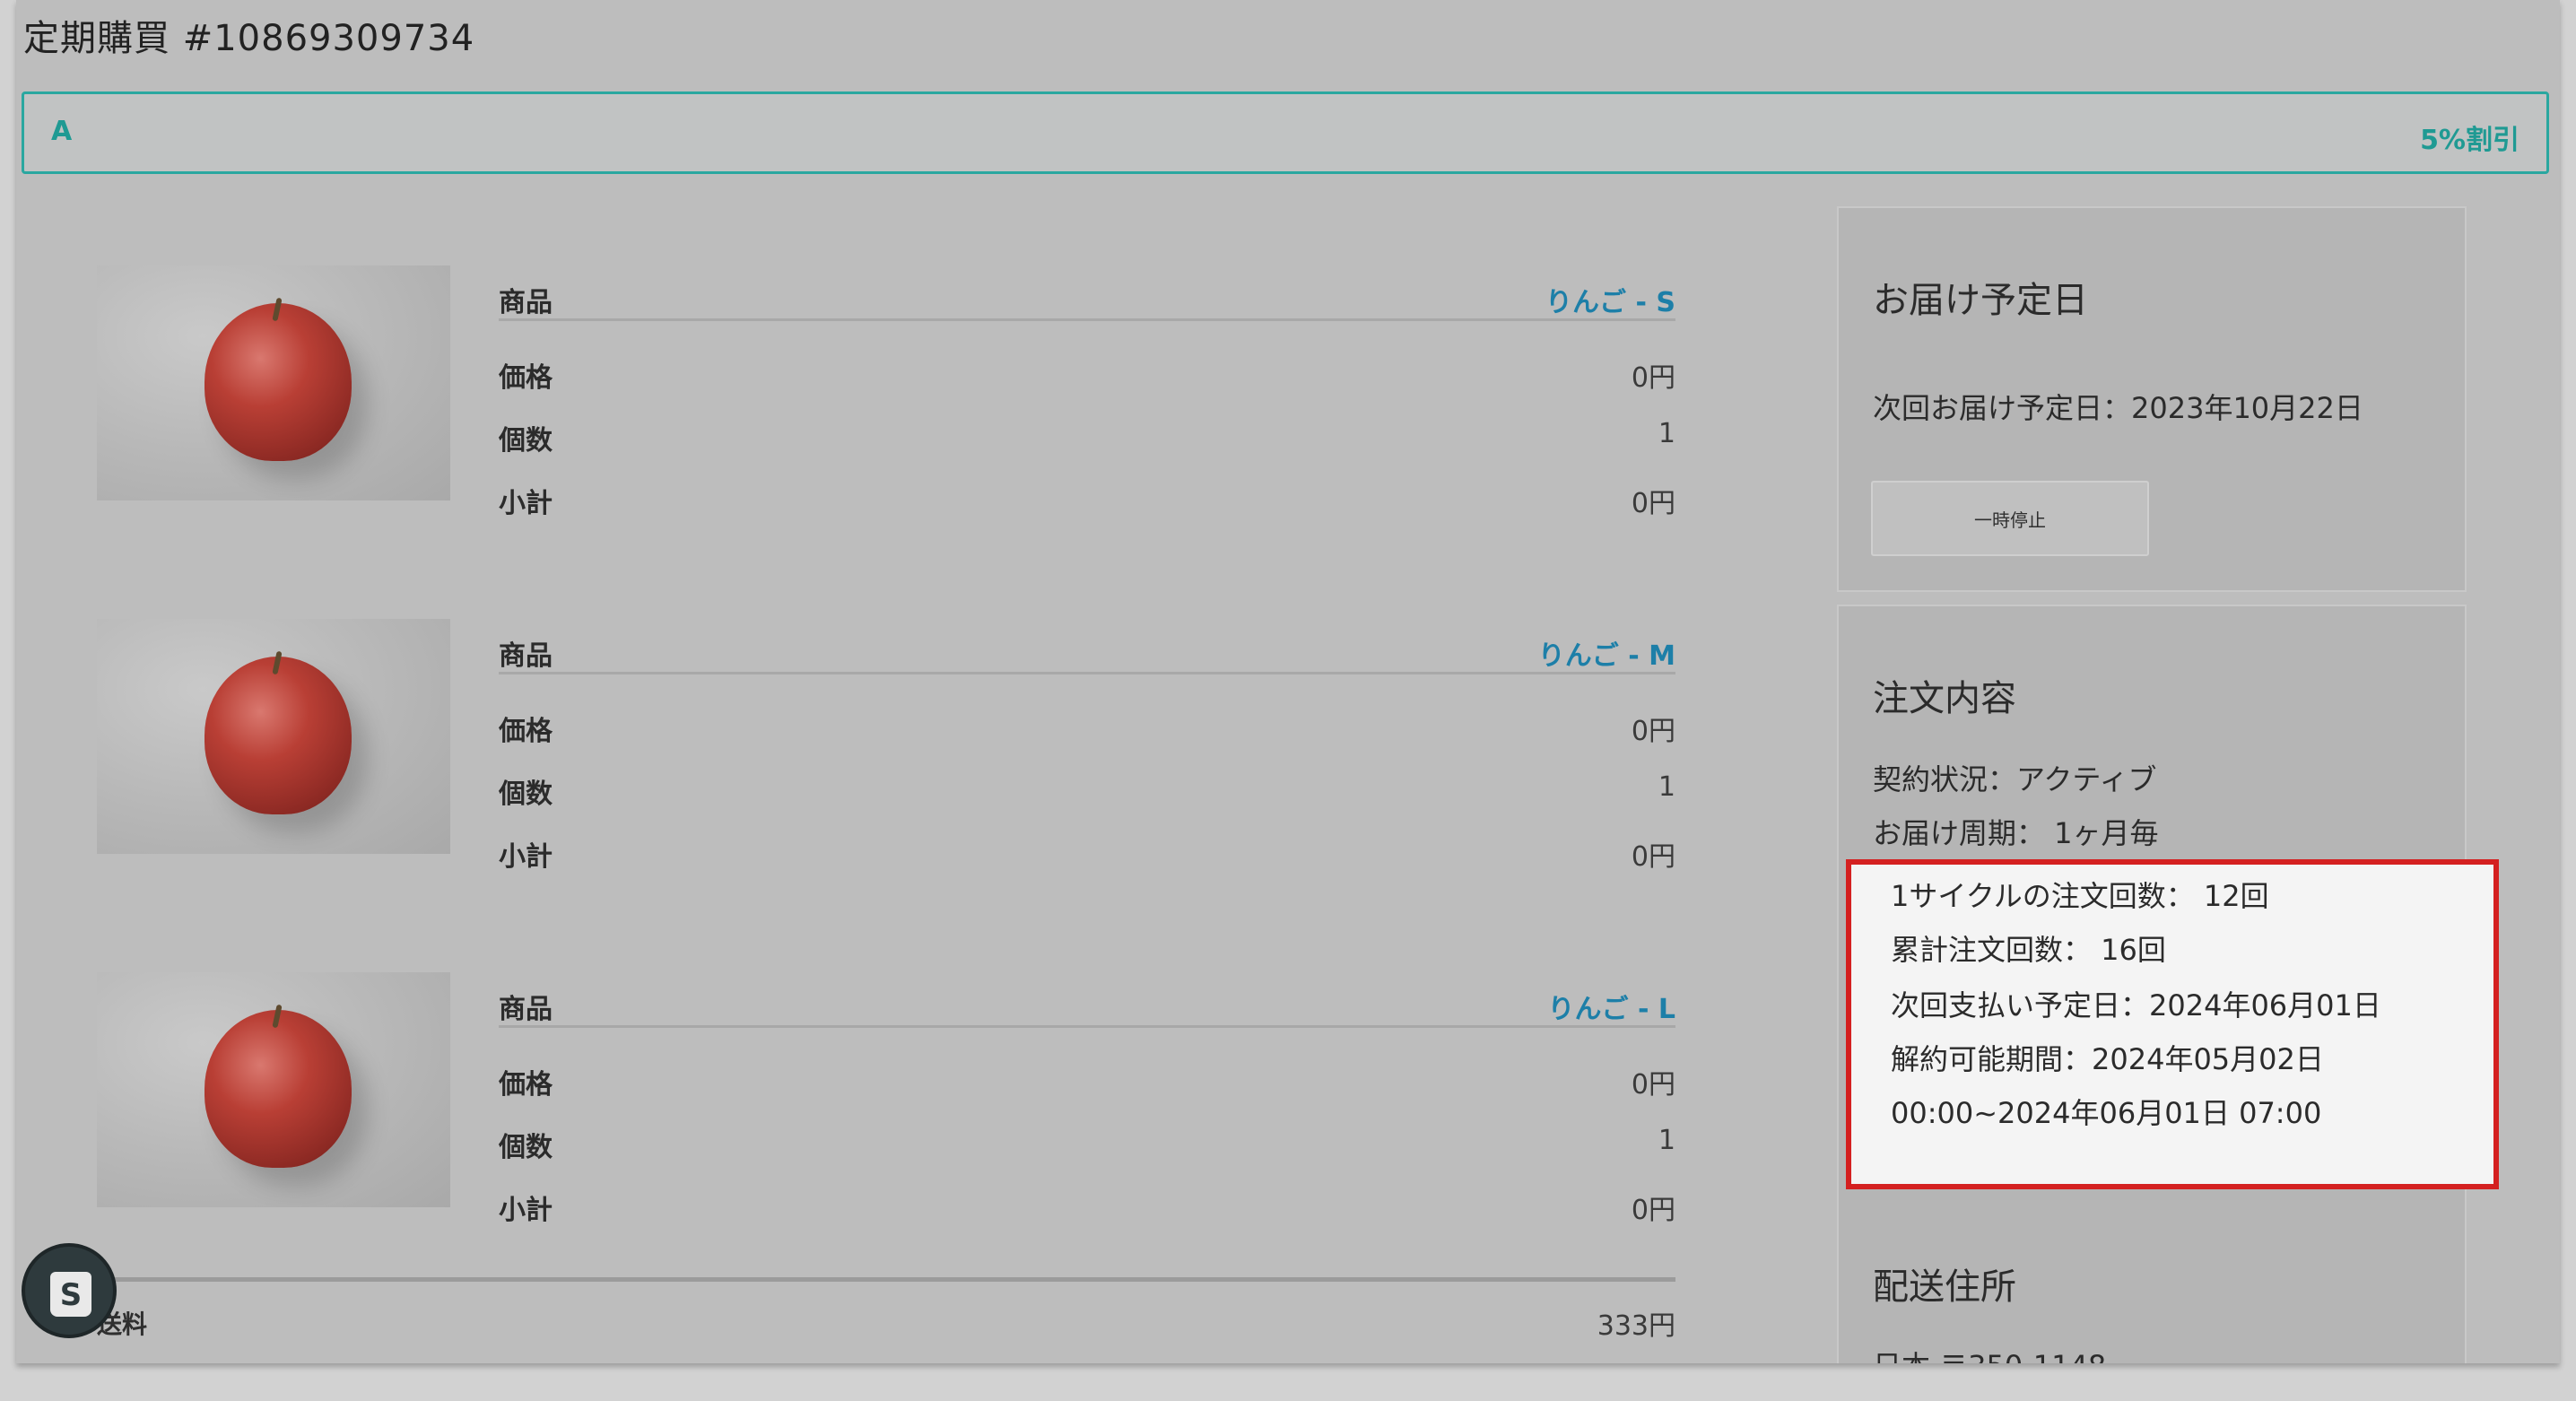 The height and width of the screenshot is (1401, 2576). Describe the element at coordinates (1610, 299) in the screenshot. I see `product-link: りんご - S` at that location.